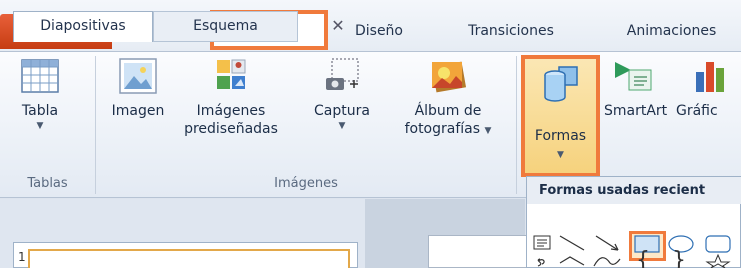 This screenshot has height=268, width=741. Describe the element at coordinates (306, 183) in the screenshot. I see `group-label-imagenes: Imágenes` at that location.